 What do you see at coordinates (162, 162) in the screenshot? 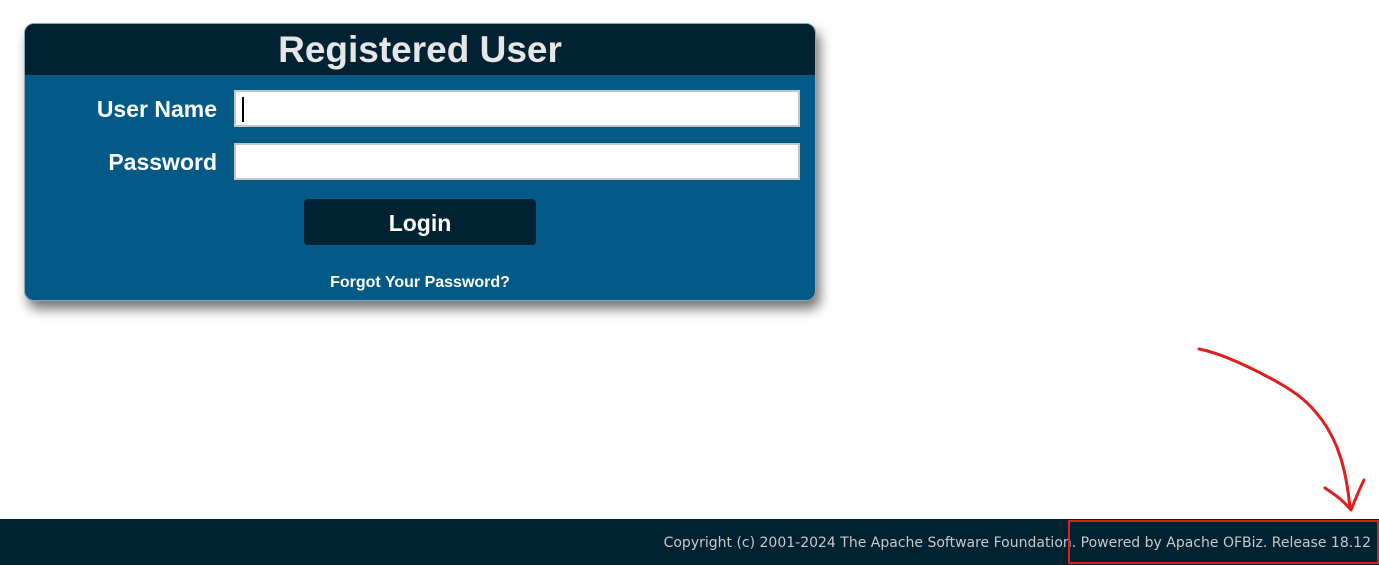
I see `password-label: Password` at bounding box center [162, 162].